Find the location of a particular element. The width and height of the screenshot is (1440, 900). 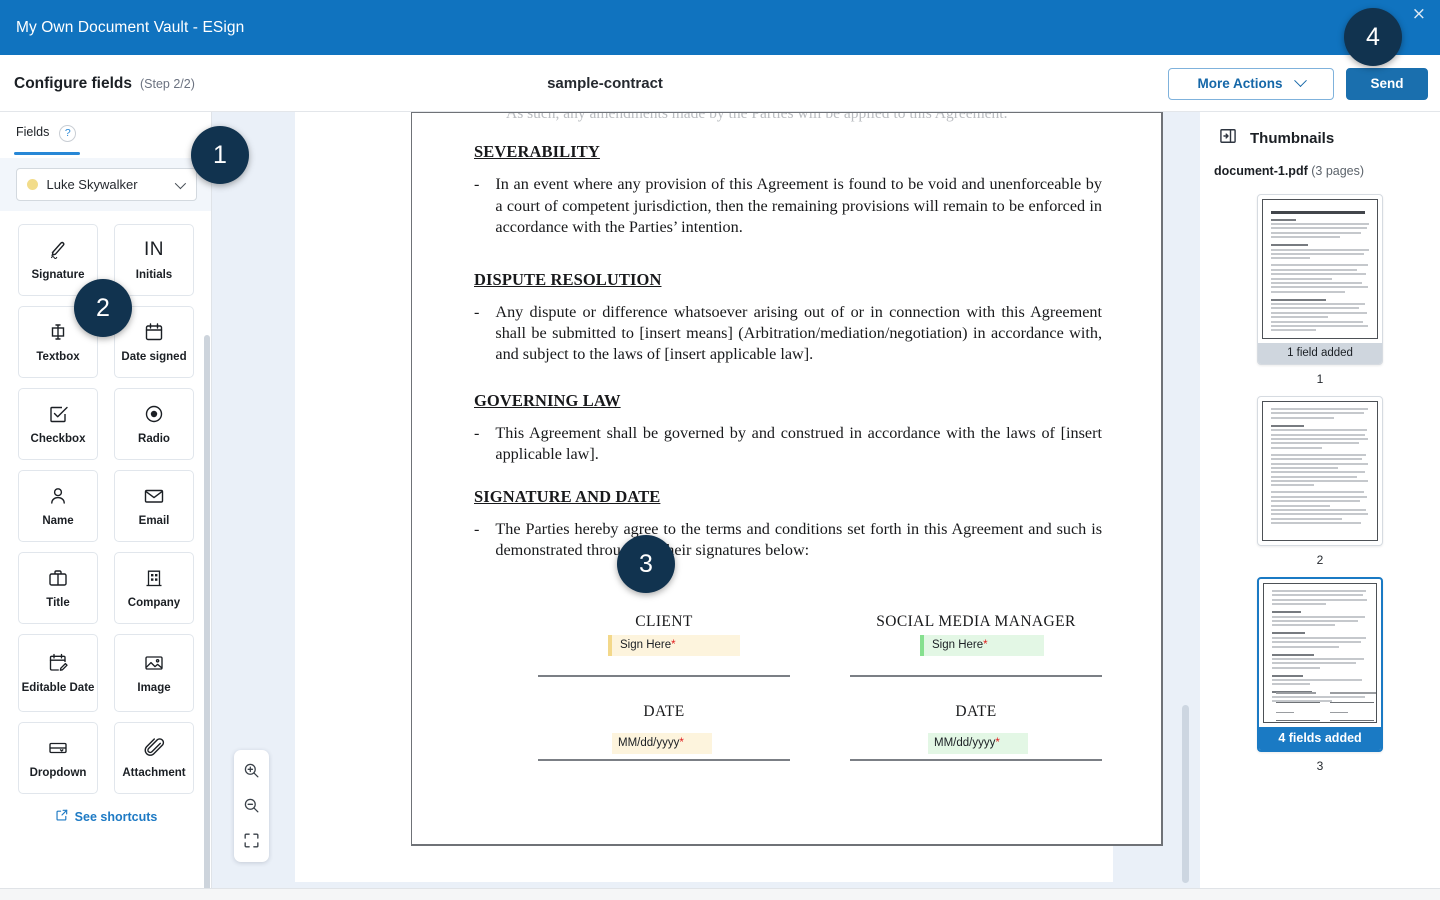

header-step-group: Configure fields (Step 2/2) is located at coordinates (104, 83).